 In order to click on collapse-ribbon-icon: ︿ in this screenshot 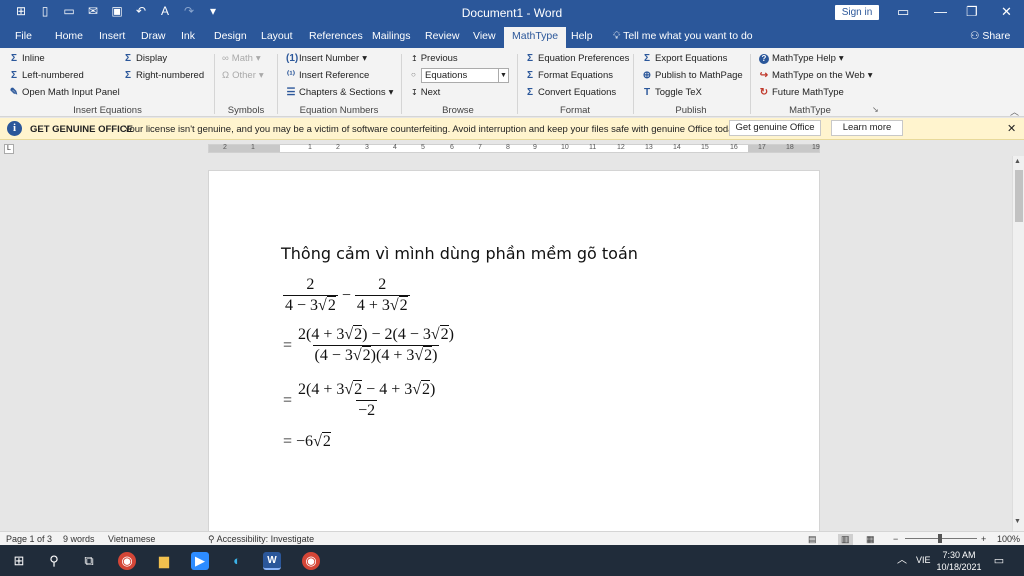, I will do `click(1014, 111)`.